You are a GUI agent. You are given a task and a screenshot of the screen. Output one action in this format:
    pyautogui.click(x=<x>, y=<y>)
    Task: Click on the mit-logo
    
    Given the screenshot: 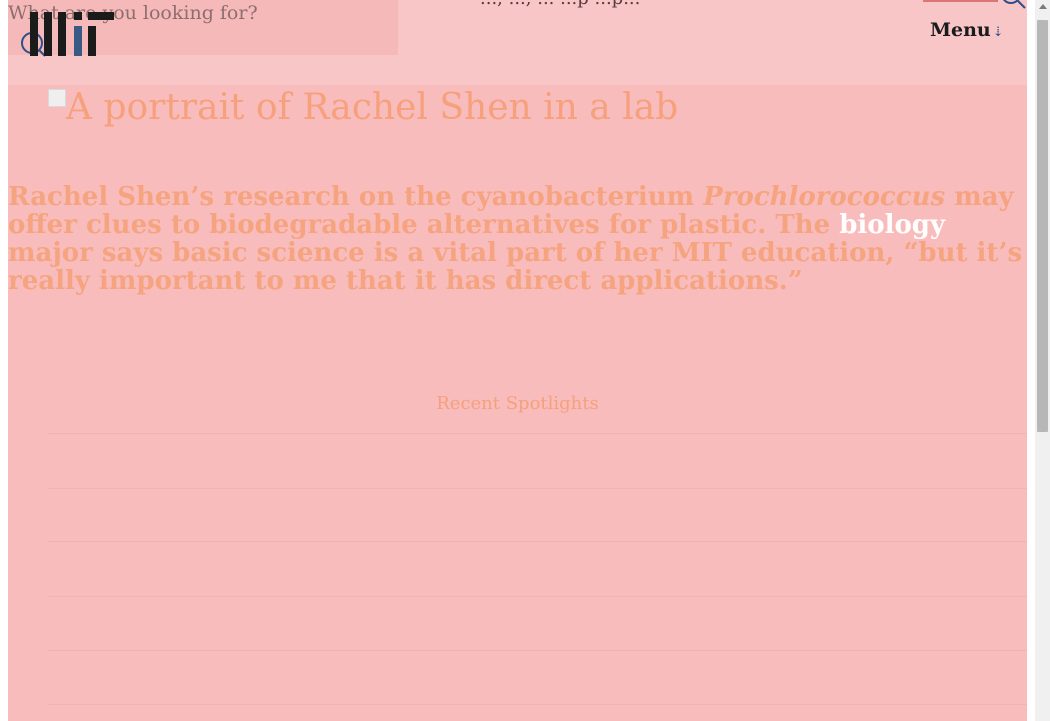 What is the action you would take?
    pyautogui.click(x=72, y=34)
    